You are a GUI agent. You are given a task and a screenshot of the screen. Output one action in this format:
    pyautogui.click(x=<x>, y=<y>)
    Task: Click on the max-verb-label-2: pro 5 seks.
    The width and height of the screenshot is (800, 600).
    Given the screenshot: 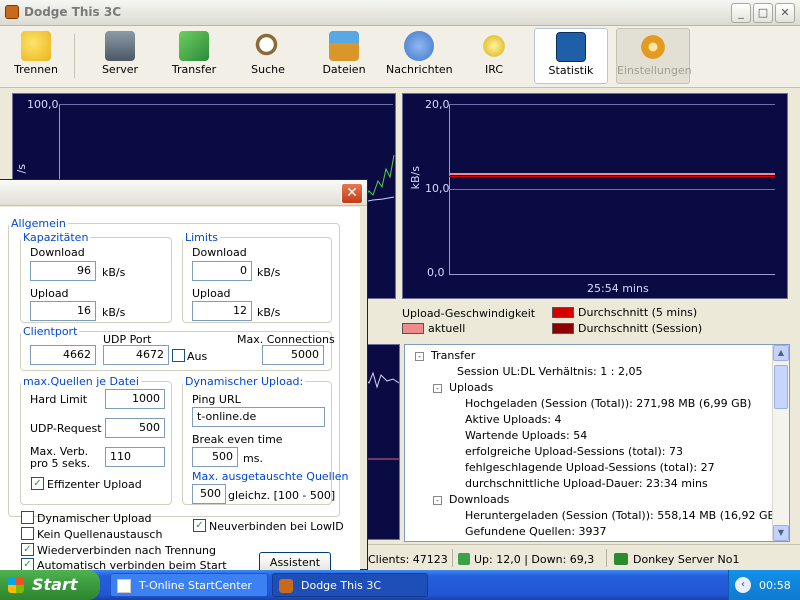 What is the action you would take?
    pyautogui.click(x=60, y=463)
    